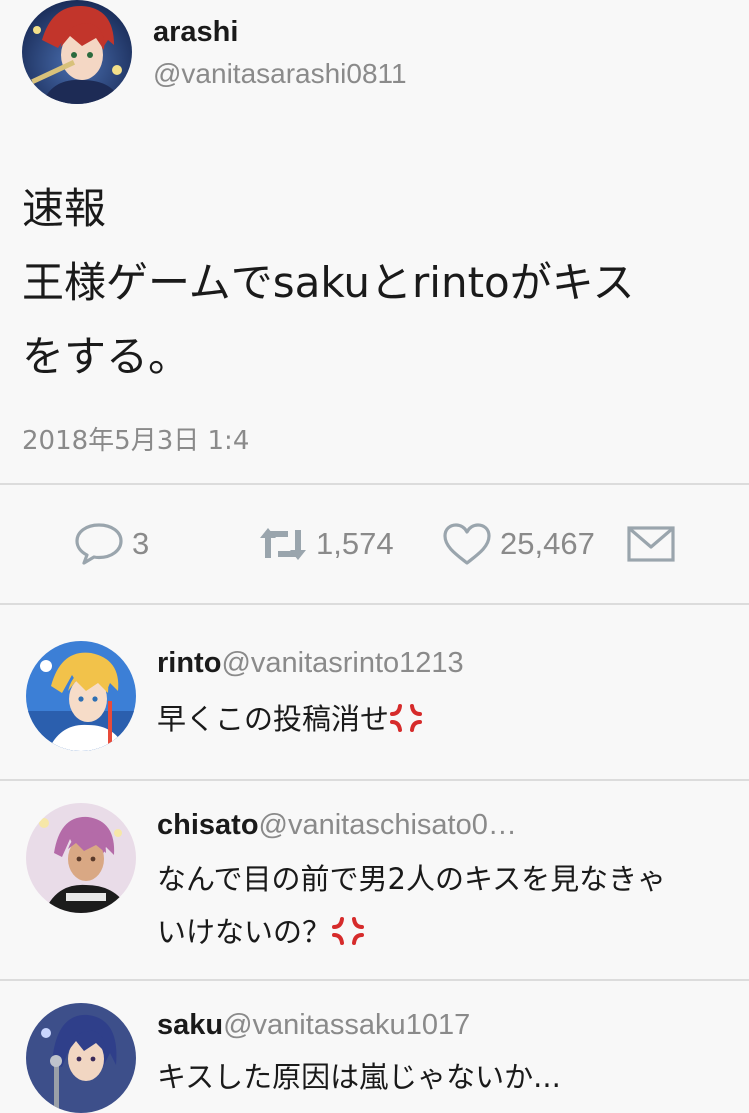 This screenshot has height=1113, width=749. What do you see at coordinates (244, 932) in the screenshot?
I see `reply-text-line: いけないの？` at bounding box center [244, 932].